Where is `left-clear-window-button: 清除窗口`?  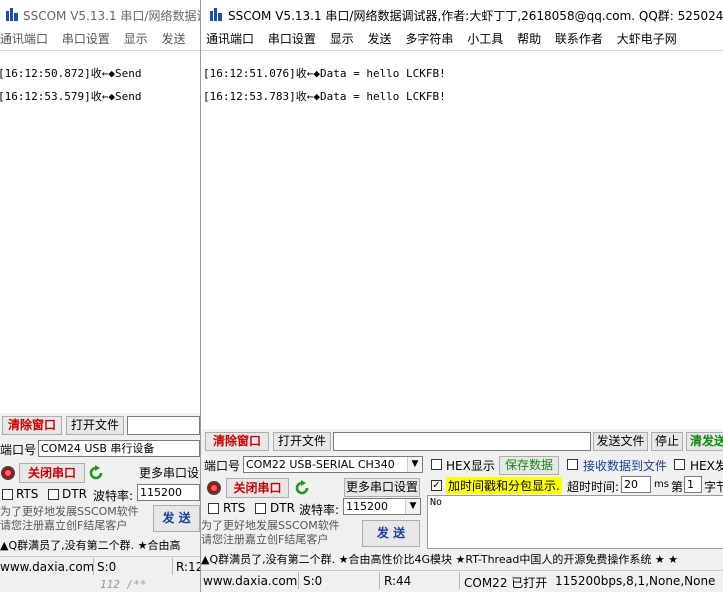 left-clear-window-button: 清除窗口 is located at coordinates (32, 425).